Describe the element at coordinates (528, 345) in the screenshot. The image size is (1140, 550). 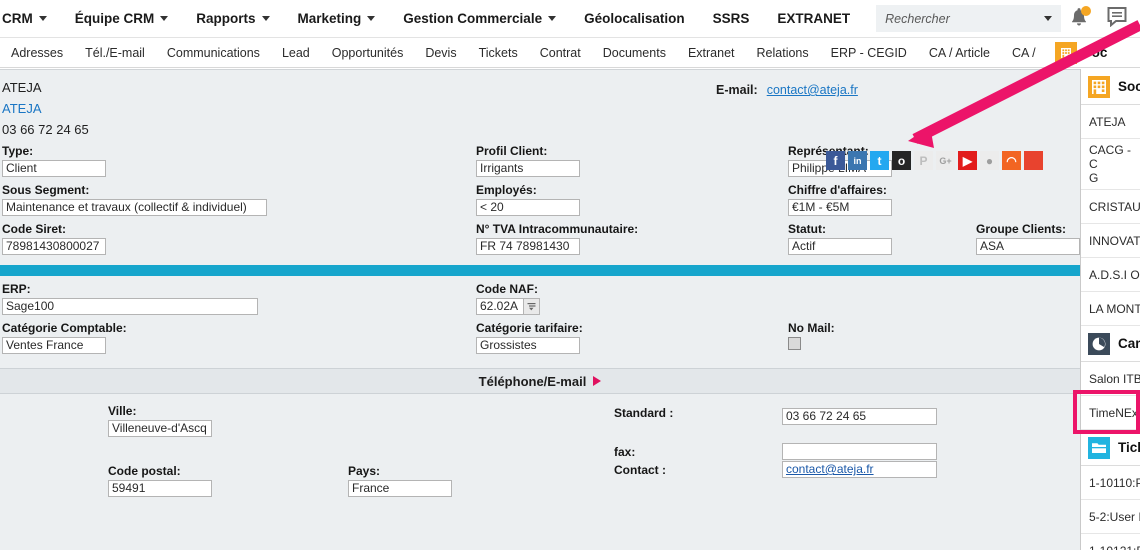
I see `field-categorie-tarifaire-input: Grossistes` at that location.